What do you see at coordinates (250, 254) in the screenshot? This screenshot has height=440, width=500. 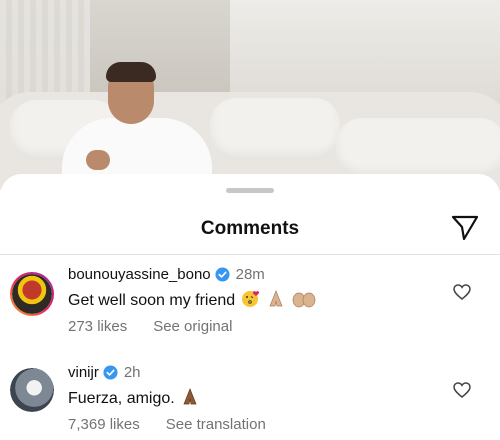 I see `divider` at bounding box center [250, 254].